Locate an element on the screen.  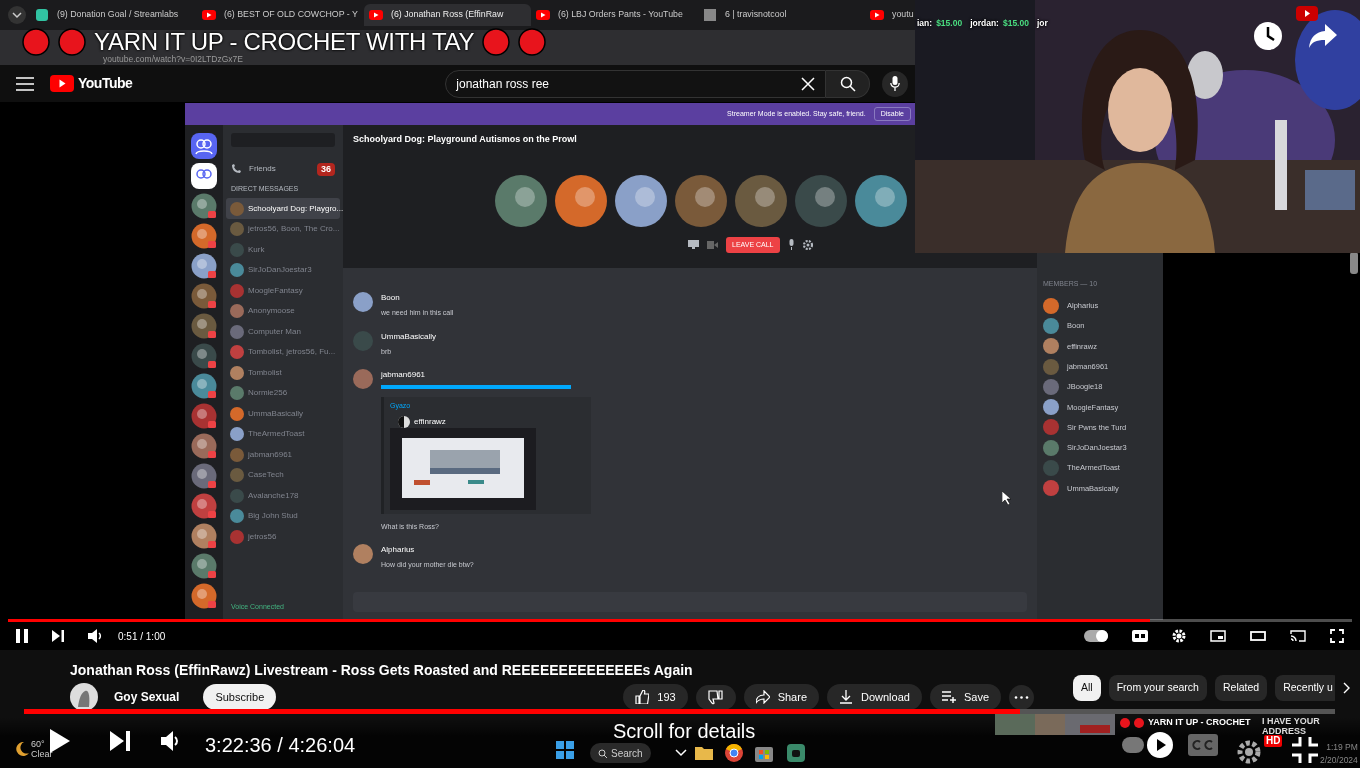
filter-chip: From your search is located at coordinates (1157, 688).